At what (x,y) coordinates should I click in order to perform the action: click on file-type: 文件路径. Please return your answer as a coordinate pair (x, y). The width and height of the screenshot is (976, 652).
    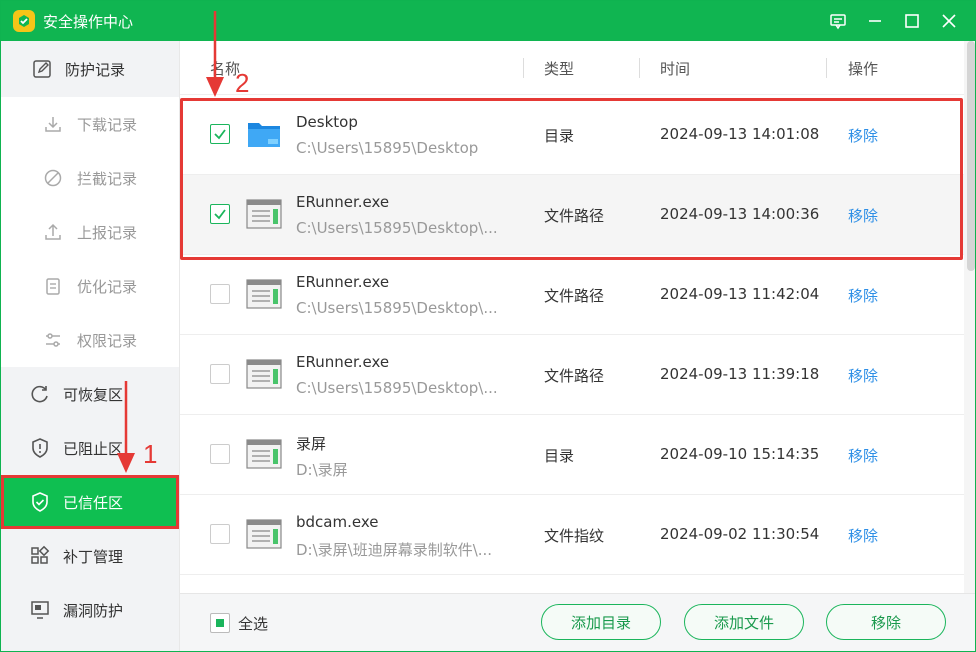
    Looking at the image, I should click on (574, 376).